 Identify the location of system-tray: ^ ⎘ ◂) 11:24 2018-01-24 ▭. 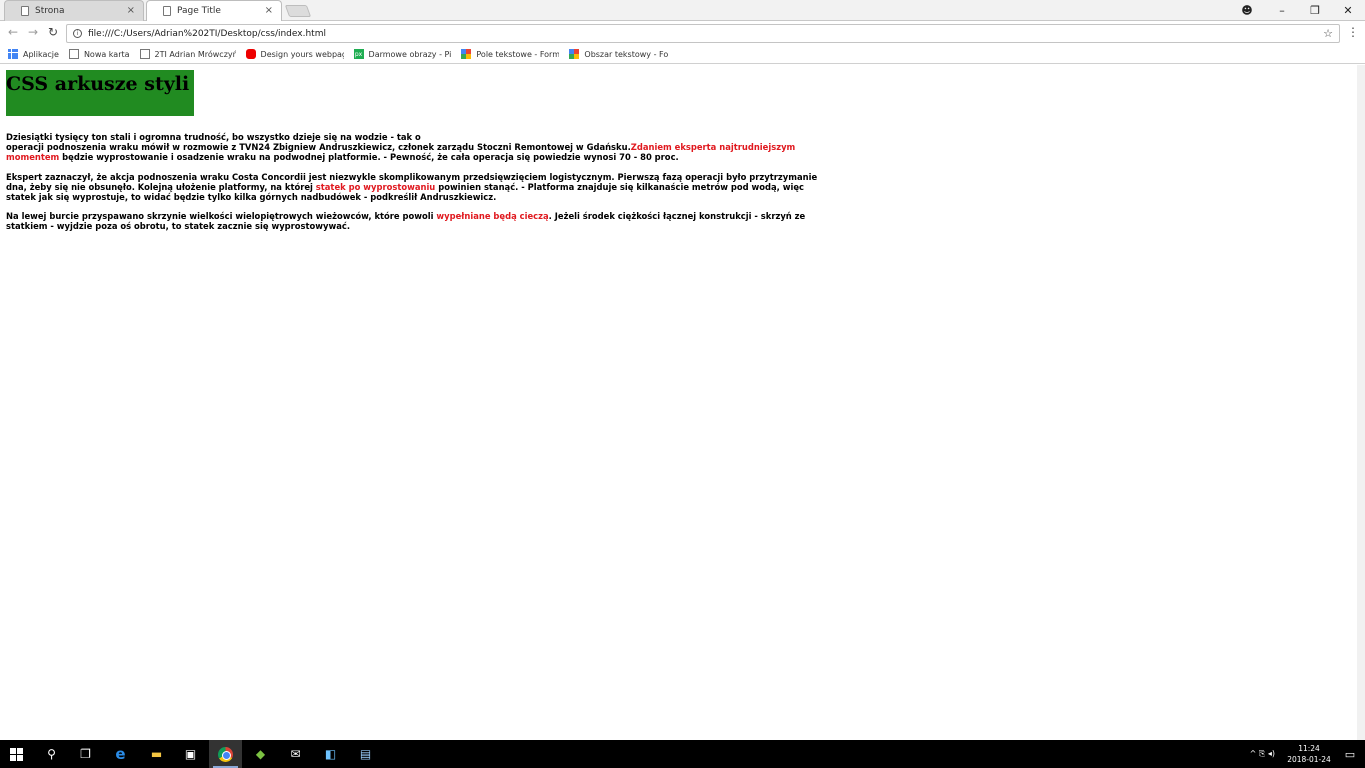
(1307, 754).